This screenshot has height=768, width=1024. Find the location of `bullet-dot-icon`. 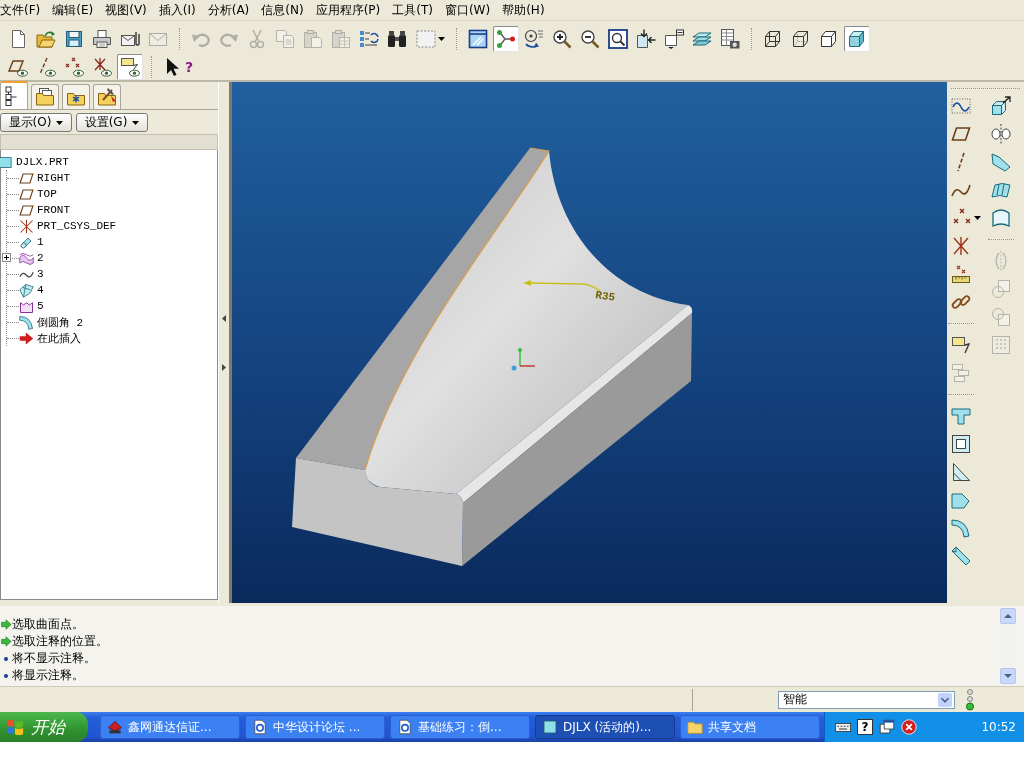

bullet-dot-icon is located at coordinates (6, 675).